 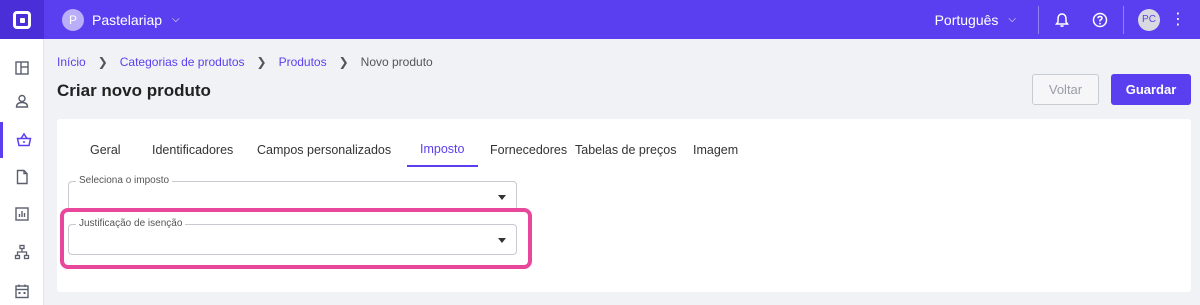 I want to click on organization-switcher: P Pastelariap ⌵, so click(x=121, y=19).